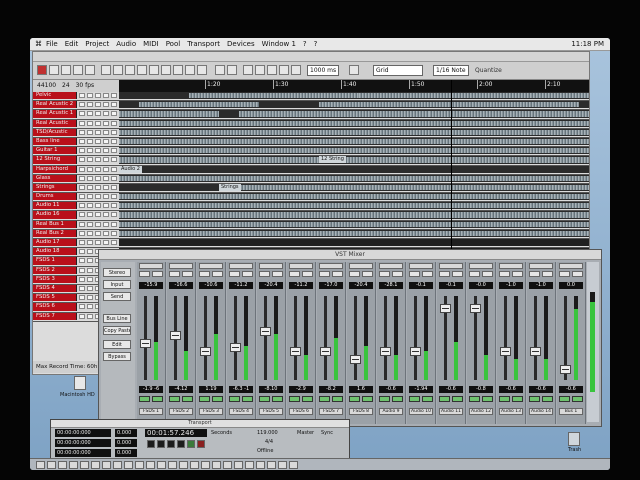 The height and width of the screenshot is (480, 640). Describe the element at coordinates (178, 70) in the screenshot. I see `mute-tool-icon` at that location.